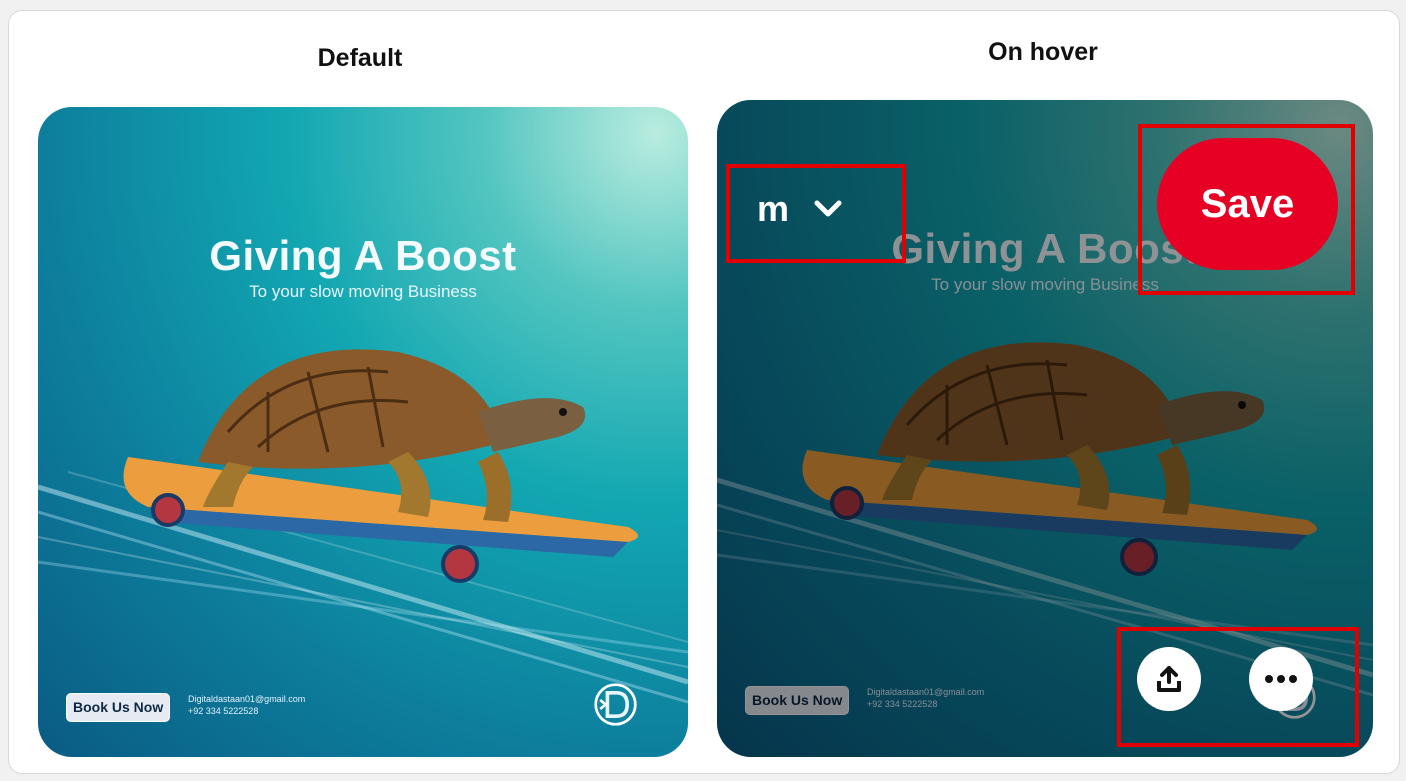  Describe the element at coordinates (615, 704) in the screenshot. I see `brand-logo` at that location.